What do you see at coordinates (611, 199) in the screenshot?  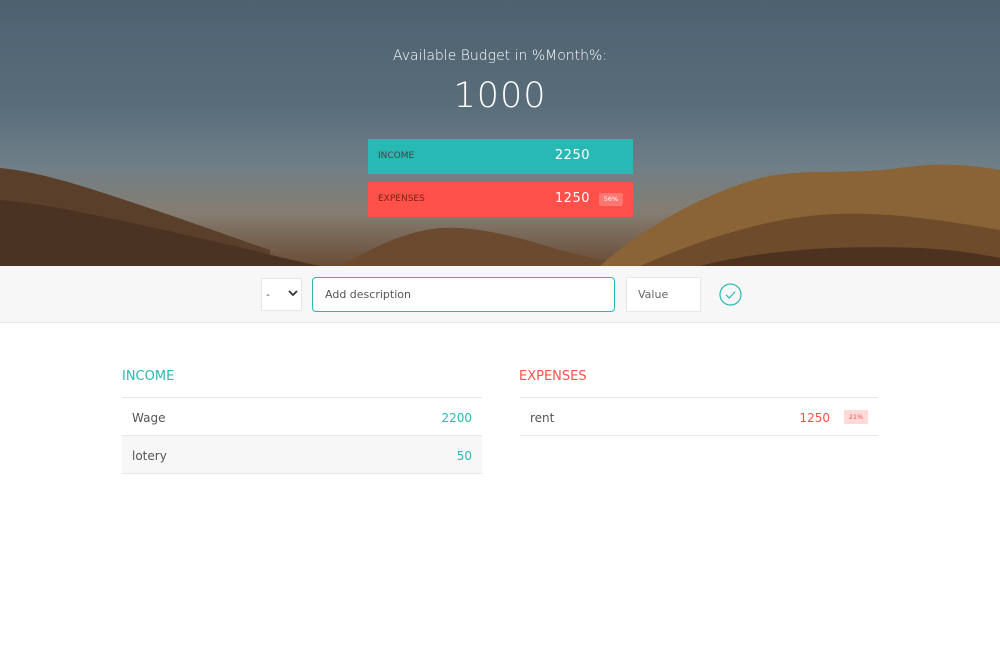 I see `expenses-percentage-badge: 56%` at bounding box center [611, 199].